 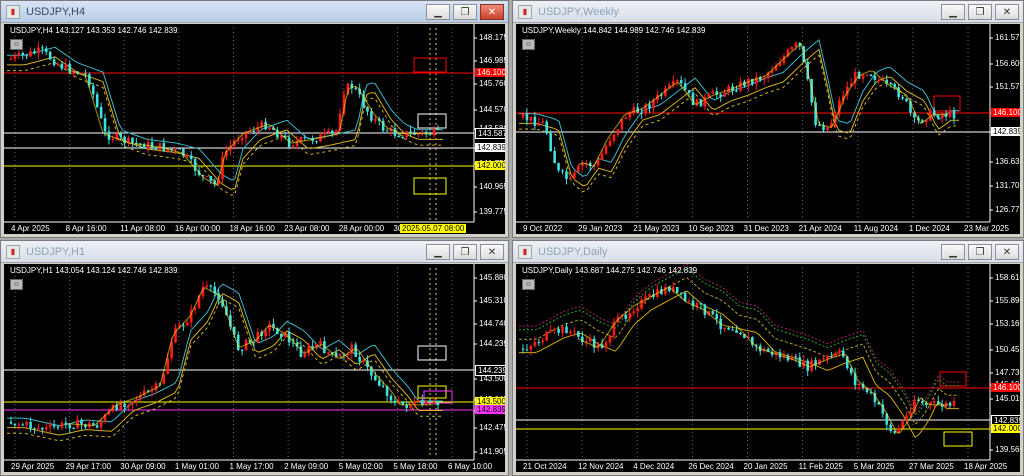 What do you see at coordinates (56, 251) in the screenshot?
I see `window-title: USDJPY,H1` at bounding box center [56, 251].